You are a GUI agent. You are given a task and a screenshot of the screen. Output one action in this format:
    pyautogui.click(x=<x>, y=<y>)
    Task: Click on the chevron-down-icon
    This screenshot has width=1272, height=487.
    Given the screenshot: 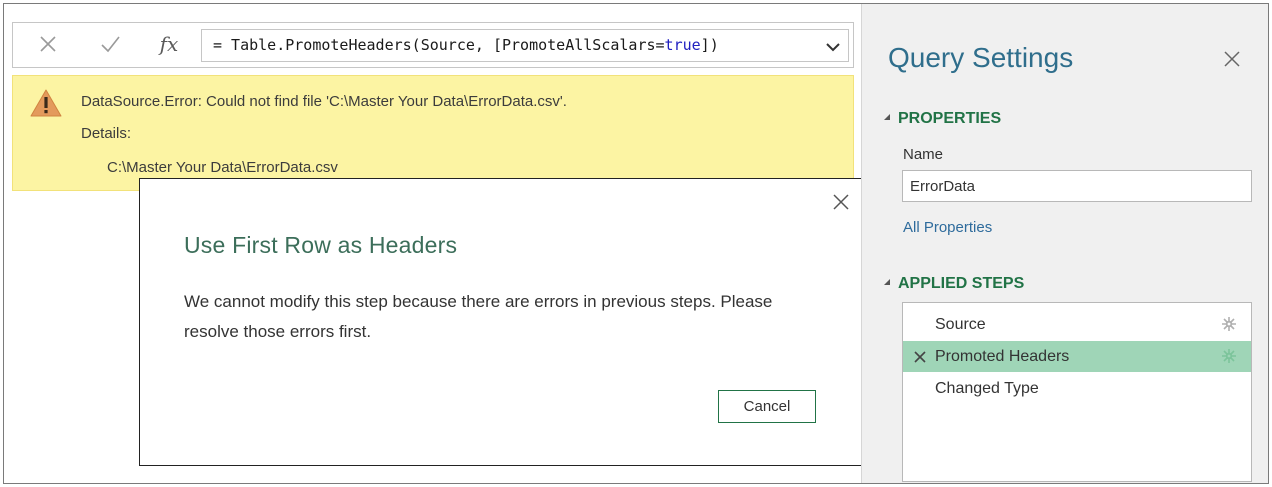 What is the action you would take?
    pyautogui.click(x=833, y=47)
    